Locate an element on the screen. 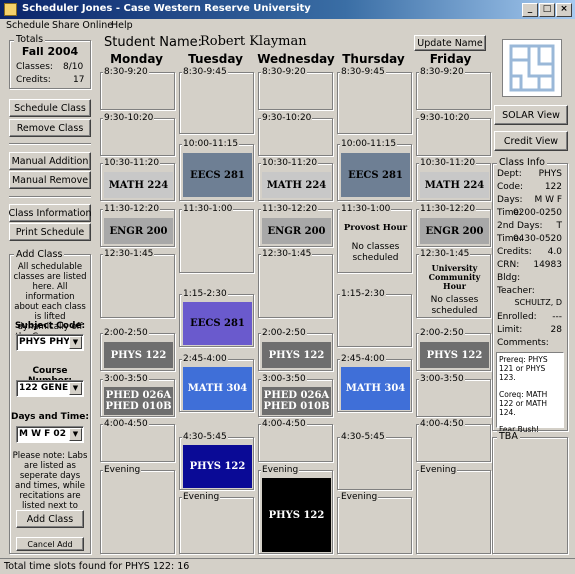 The width and height of the screenshot is (575, 574). slot-mon-2: 9:30-10:20 is located at coordinates (137, 134).